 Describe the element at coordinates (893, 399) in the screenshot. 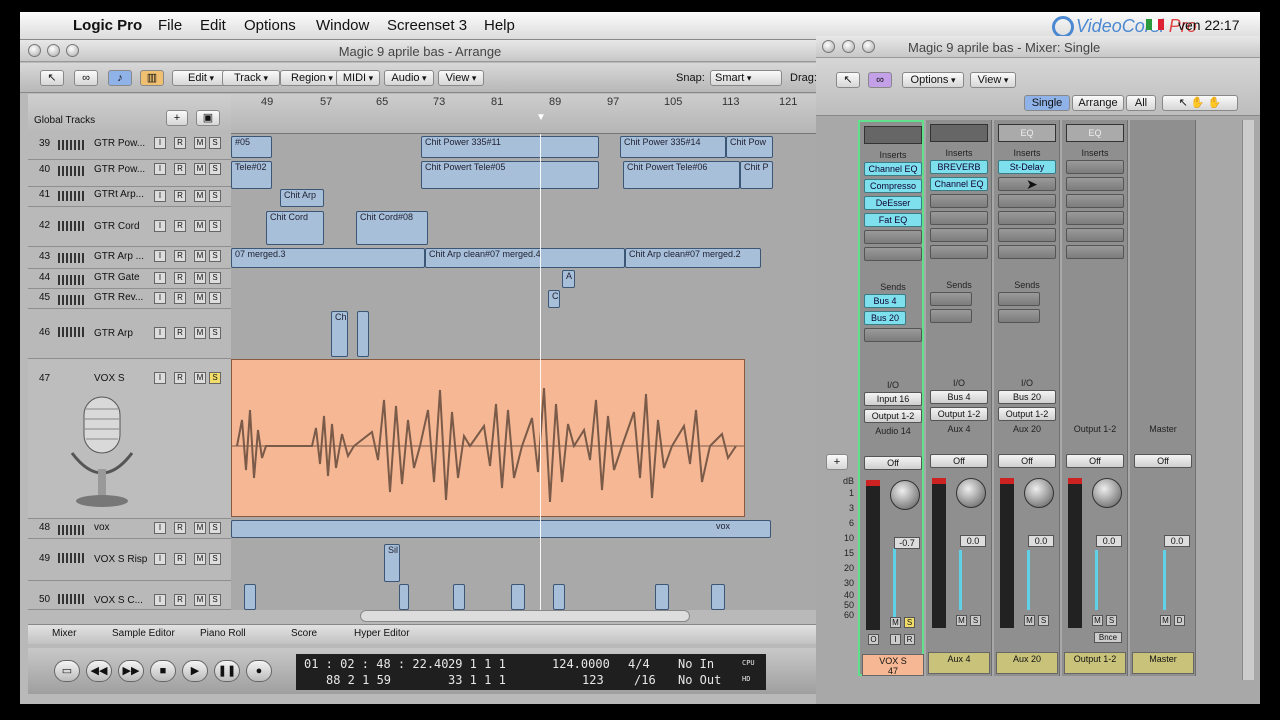

I see `input-slot: Input 16` at that location.